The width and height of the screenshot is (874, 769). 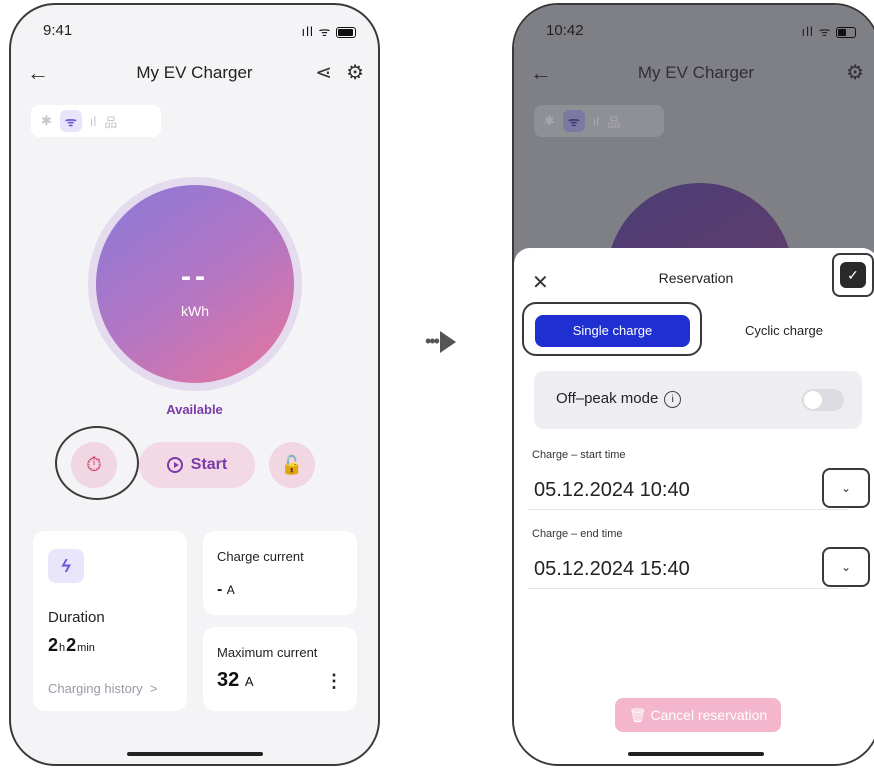 I want to click on charging-history-link: Charging history >, so click(x=102, y=688).